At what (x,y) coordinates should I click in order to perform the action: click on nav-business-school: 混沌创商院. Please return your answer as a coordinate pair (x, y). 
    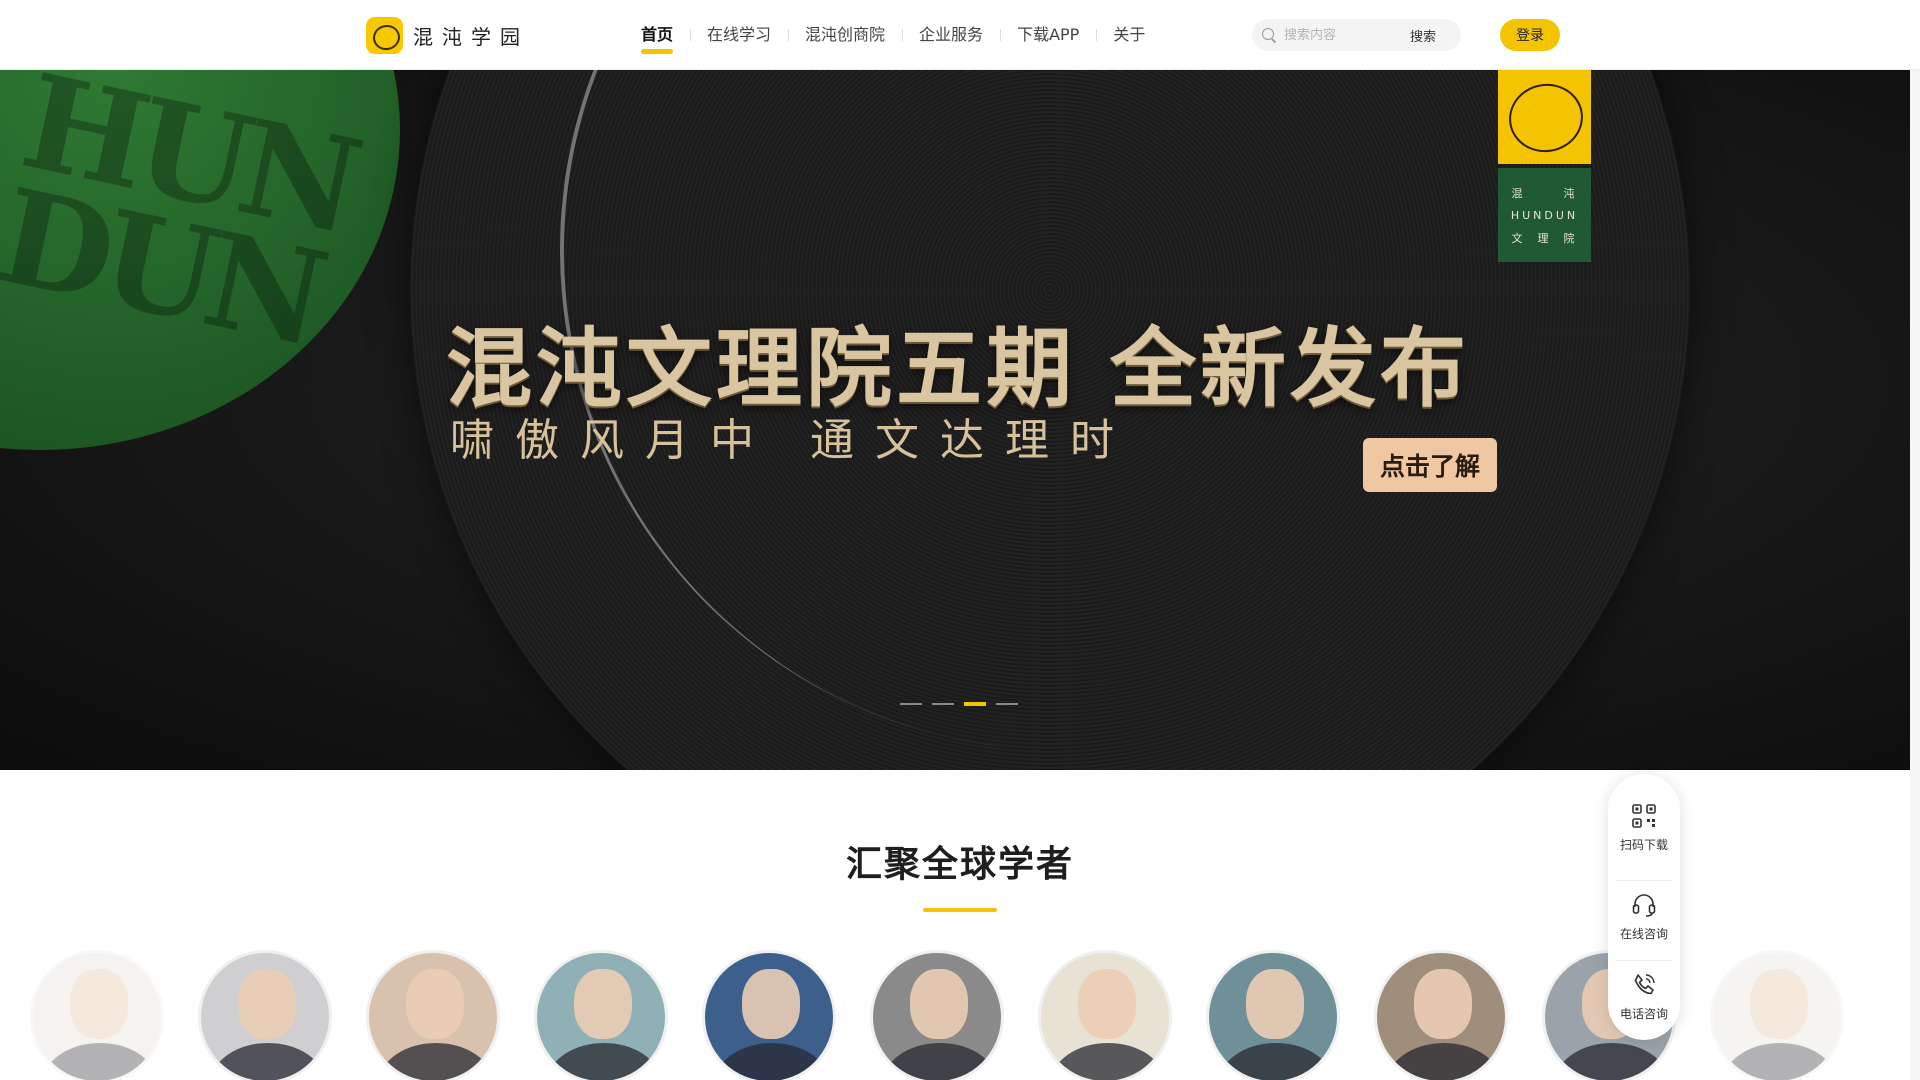
    Looking at the image, I should click on (845, 35).